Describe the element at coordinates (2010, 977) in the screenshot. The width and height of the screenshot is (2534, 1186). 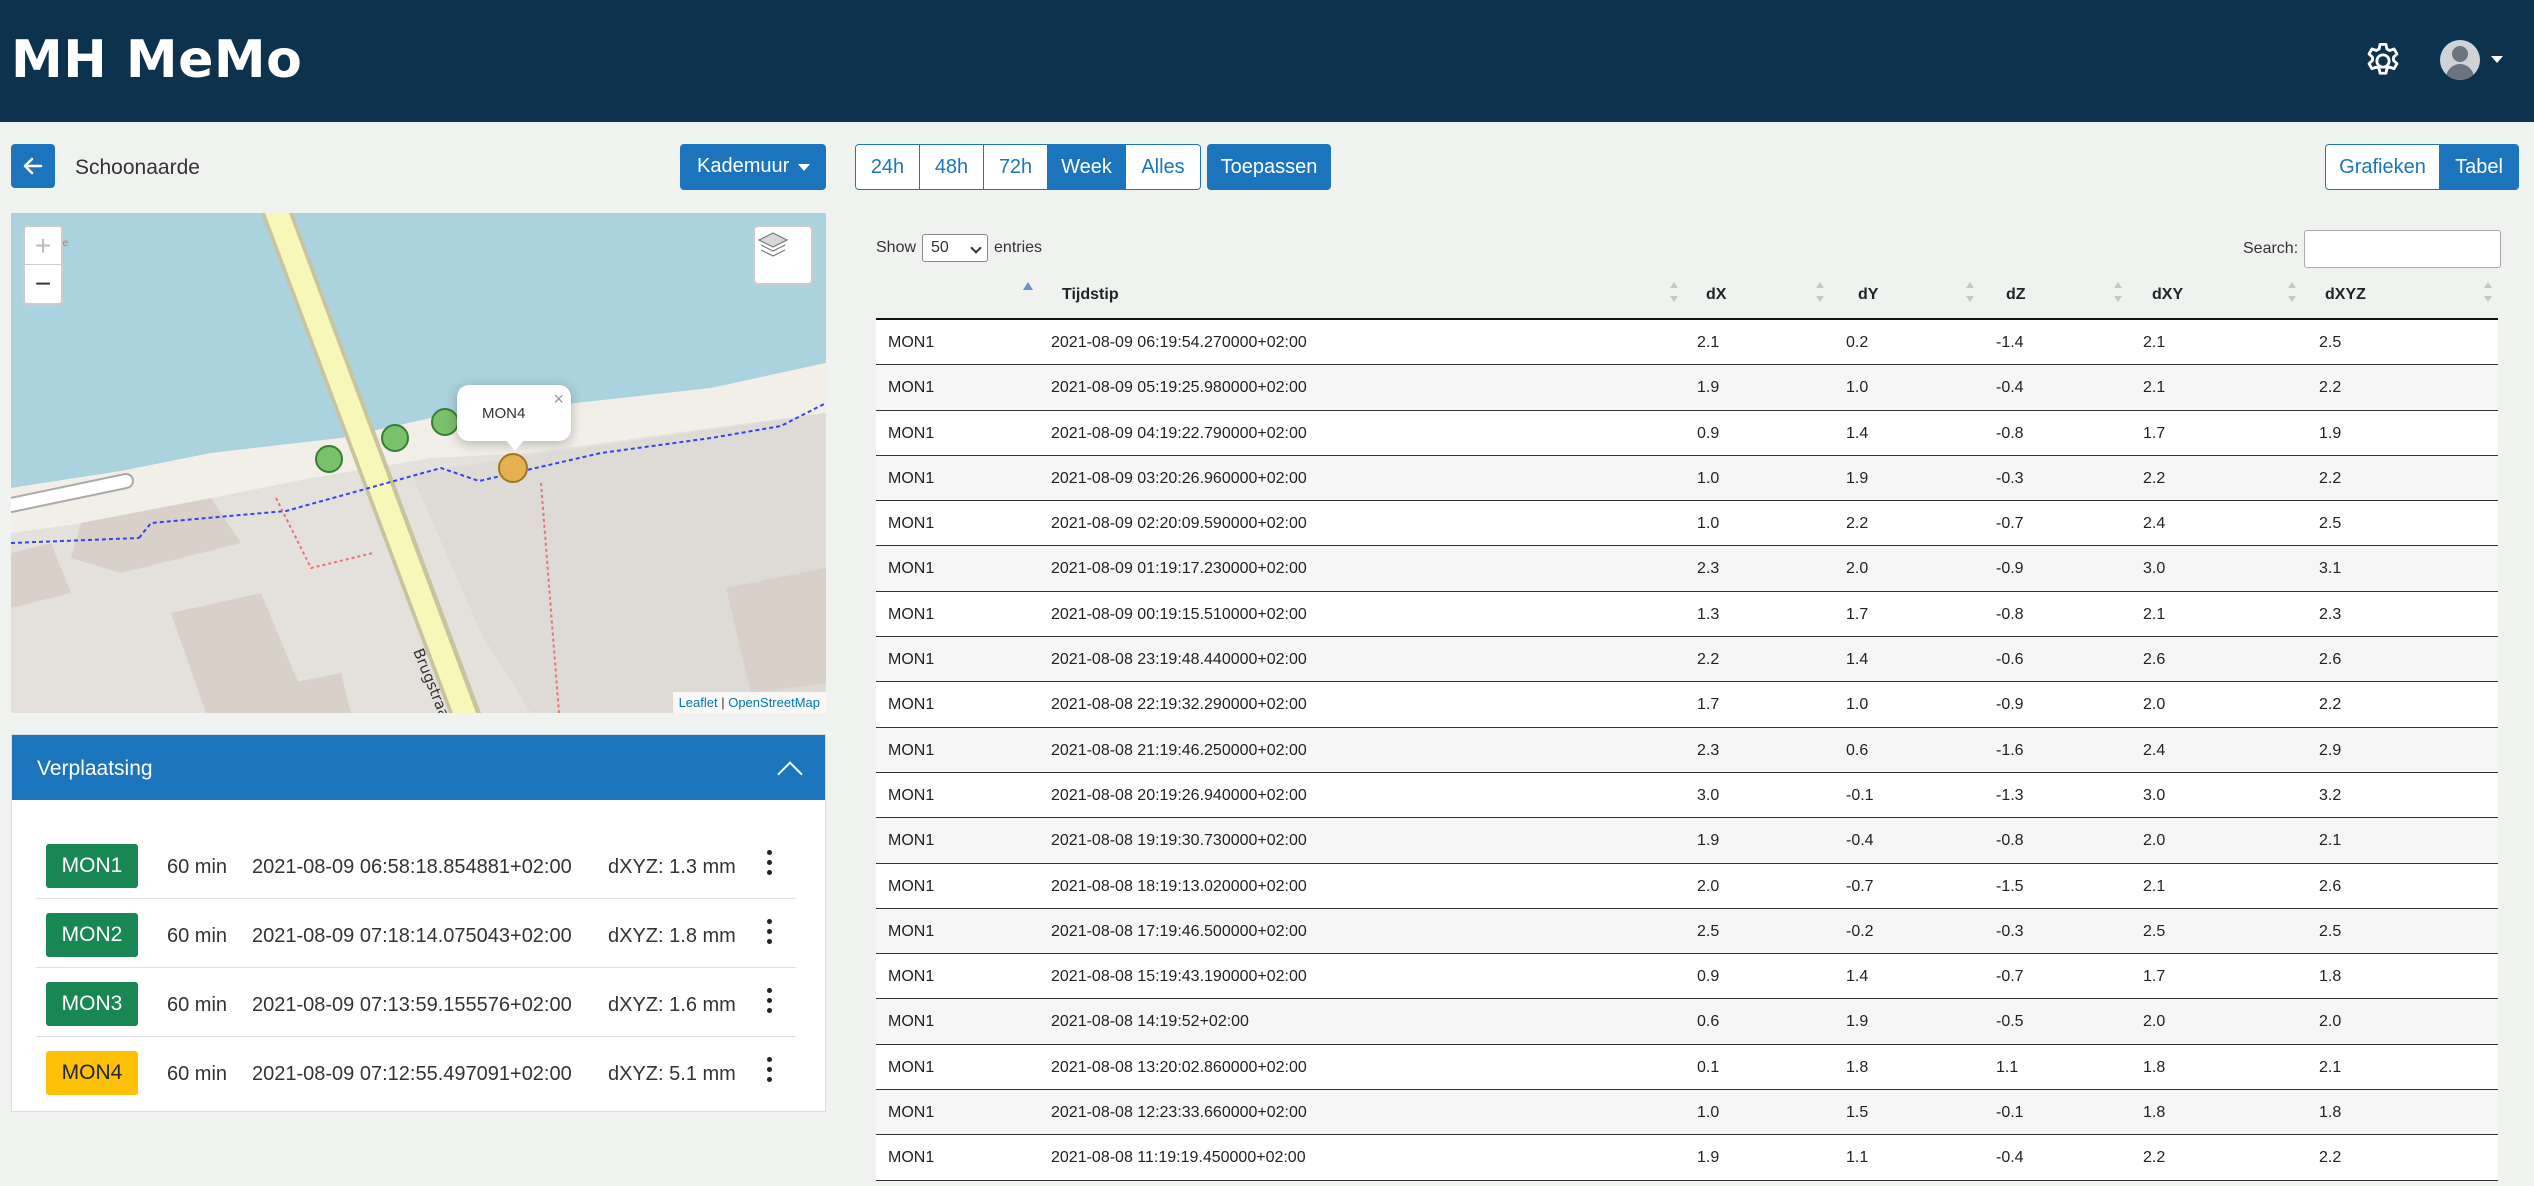
I see `table-cell: -0.7` at that location.